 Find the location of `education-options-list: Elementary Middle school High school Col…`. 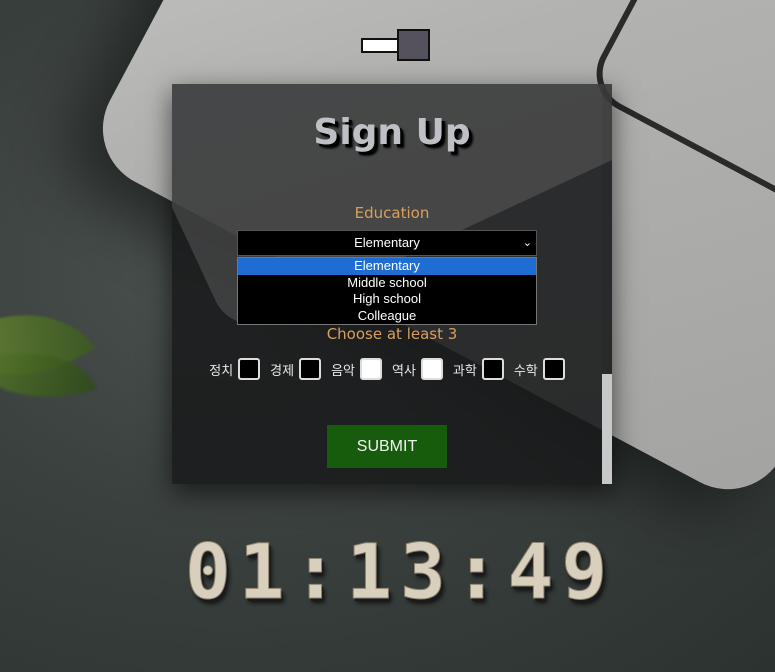

education-options-list: Elementary Middle school High school Col… is located at coordinates (387, 291).